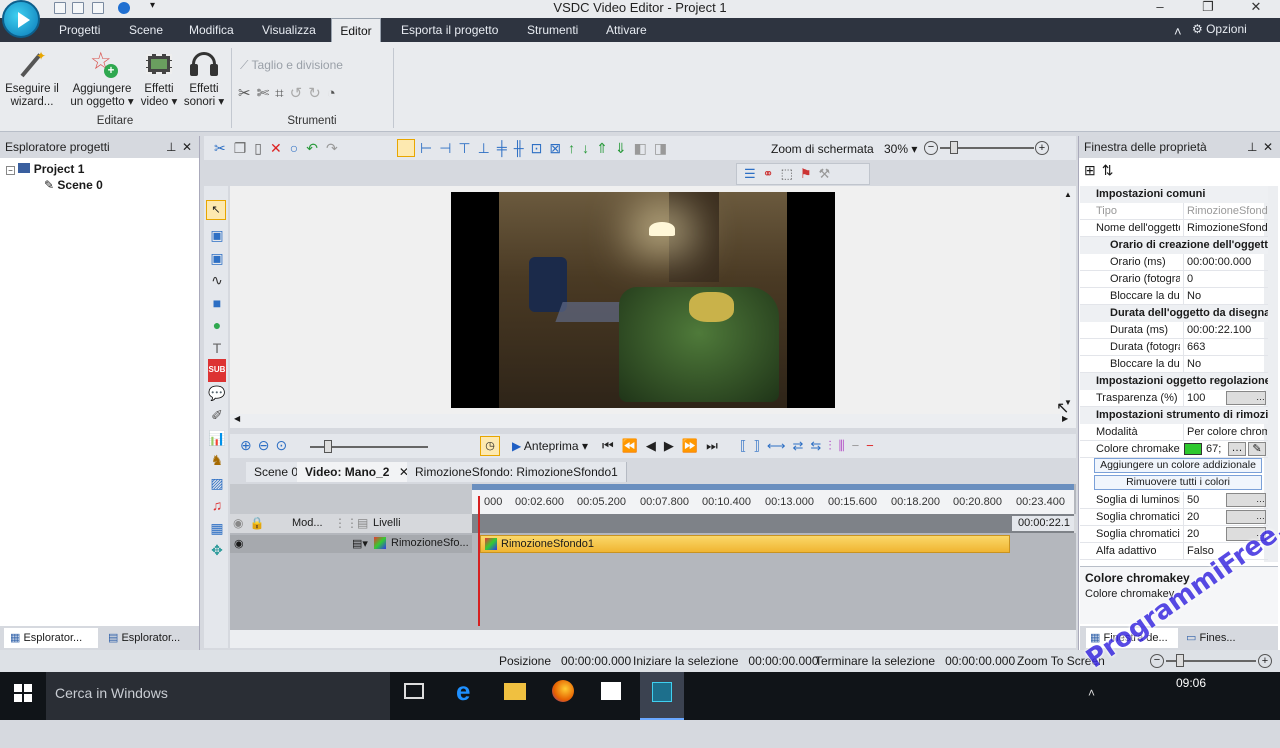  Describe the element at coordinates (217, 303) in the screenshot. I see `rectangle-tool-icon: ■` at that location.